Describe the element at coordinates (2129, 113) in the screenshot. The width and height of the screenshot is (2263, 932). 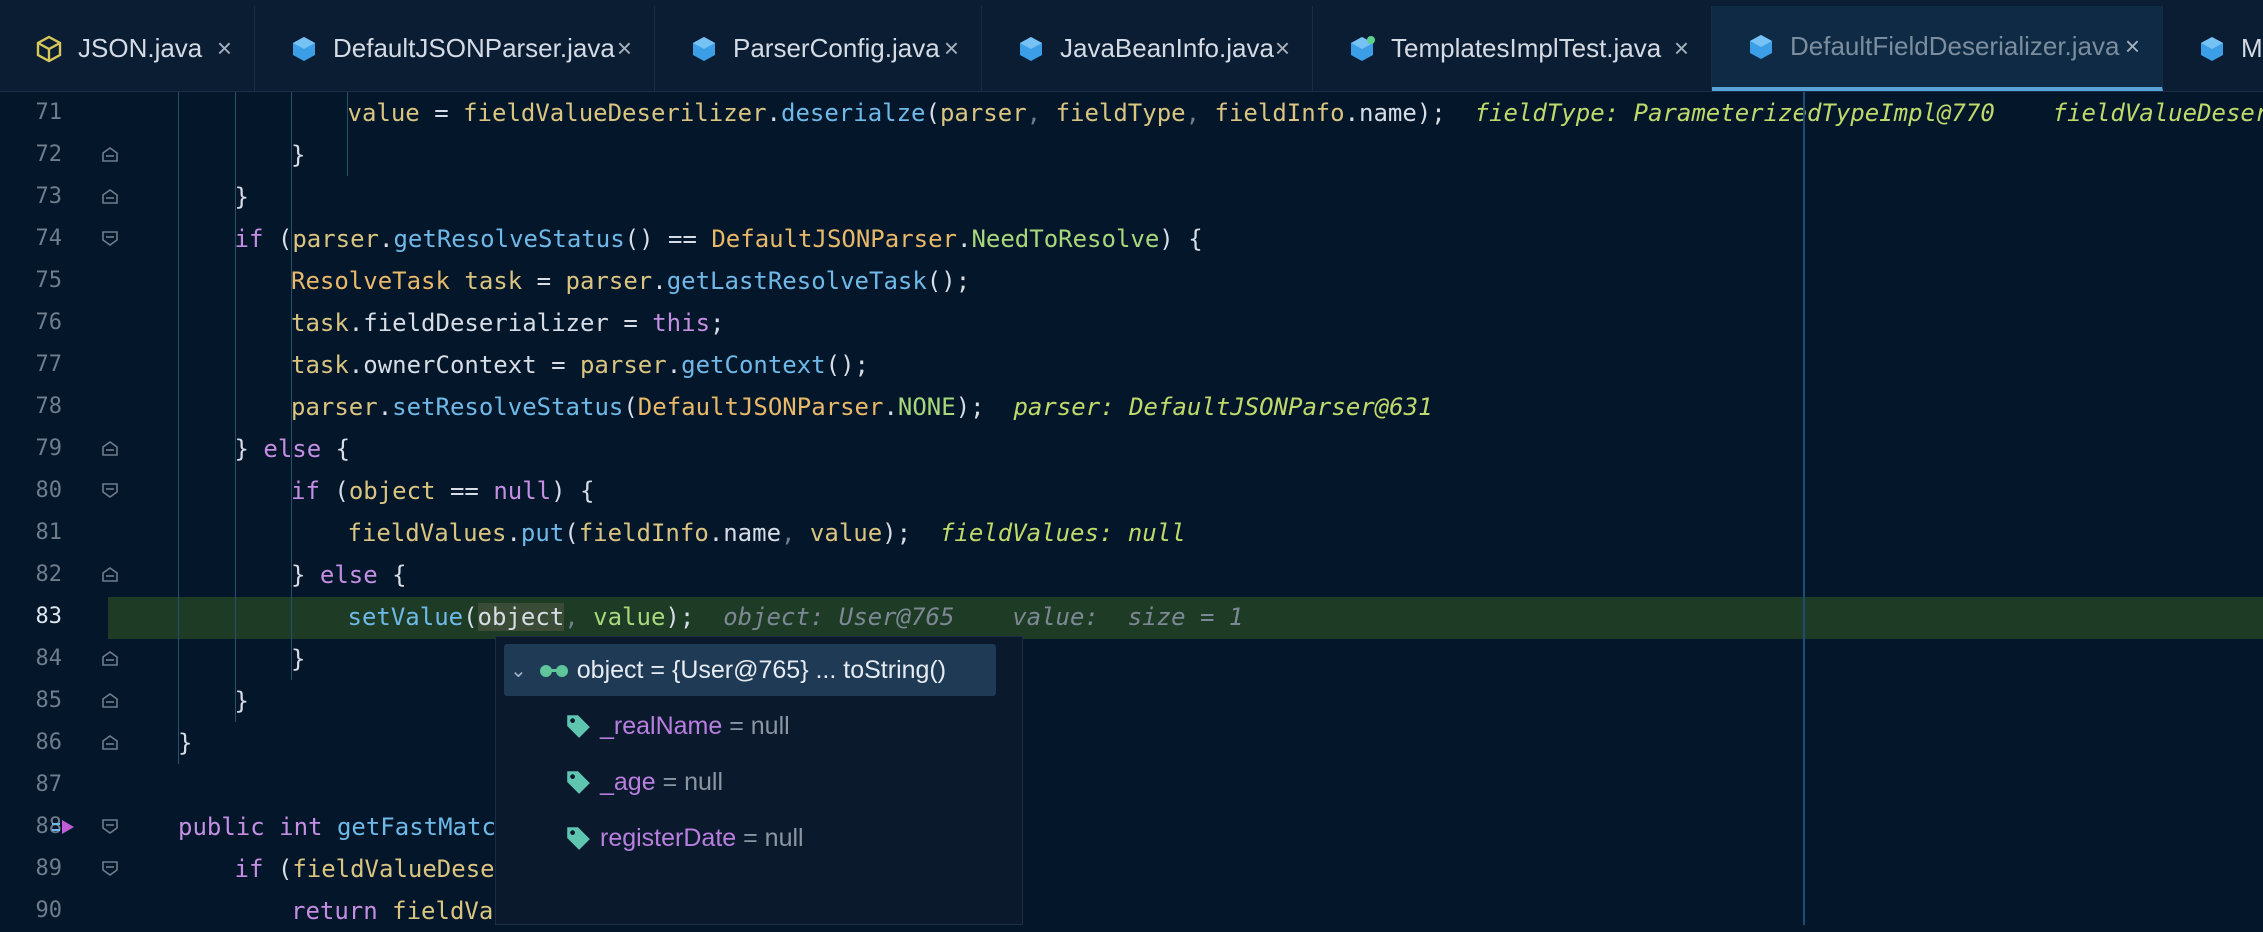
I see `inline-debug-value: fieldValueDeserilizer` at that location.